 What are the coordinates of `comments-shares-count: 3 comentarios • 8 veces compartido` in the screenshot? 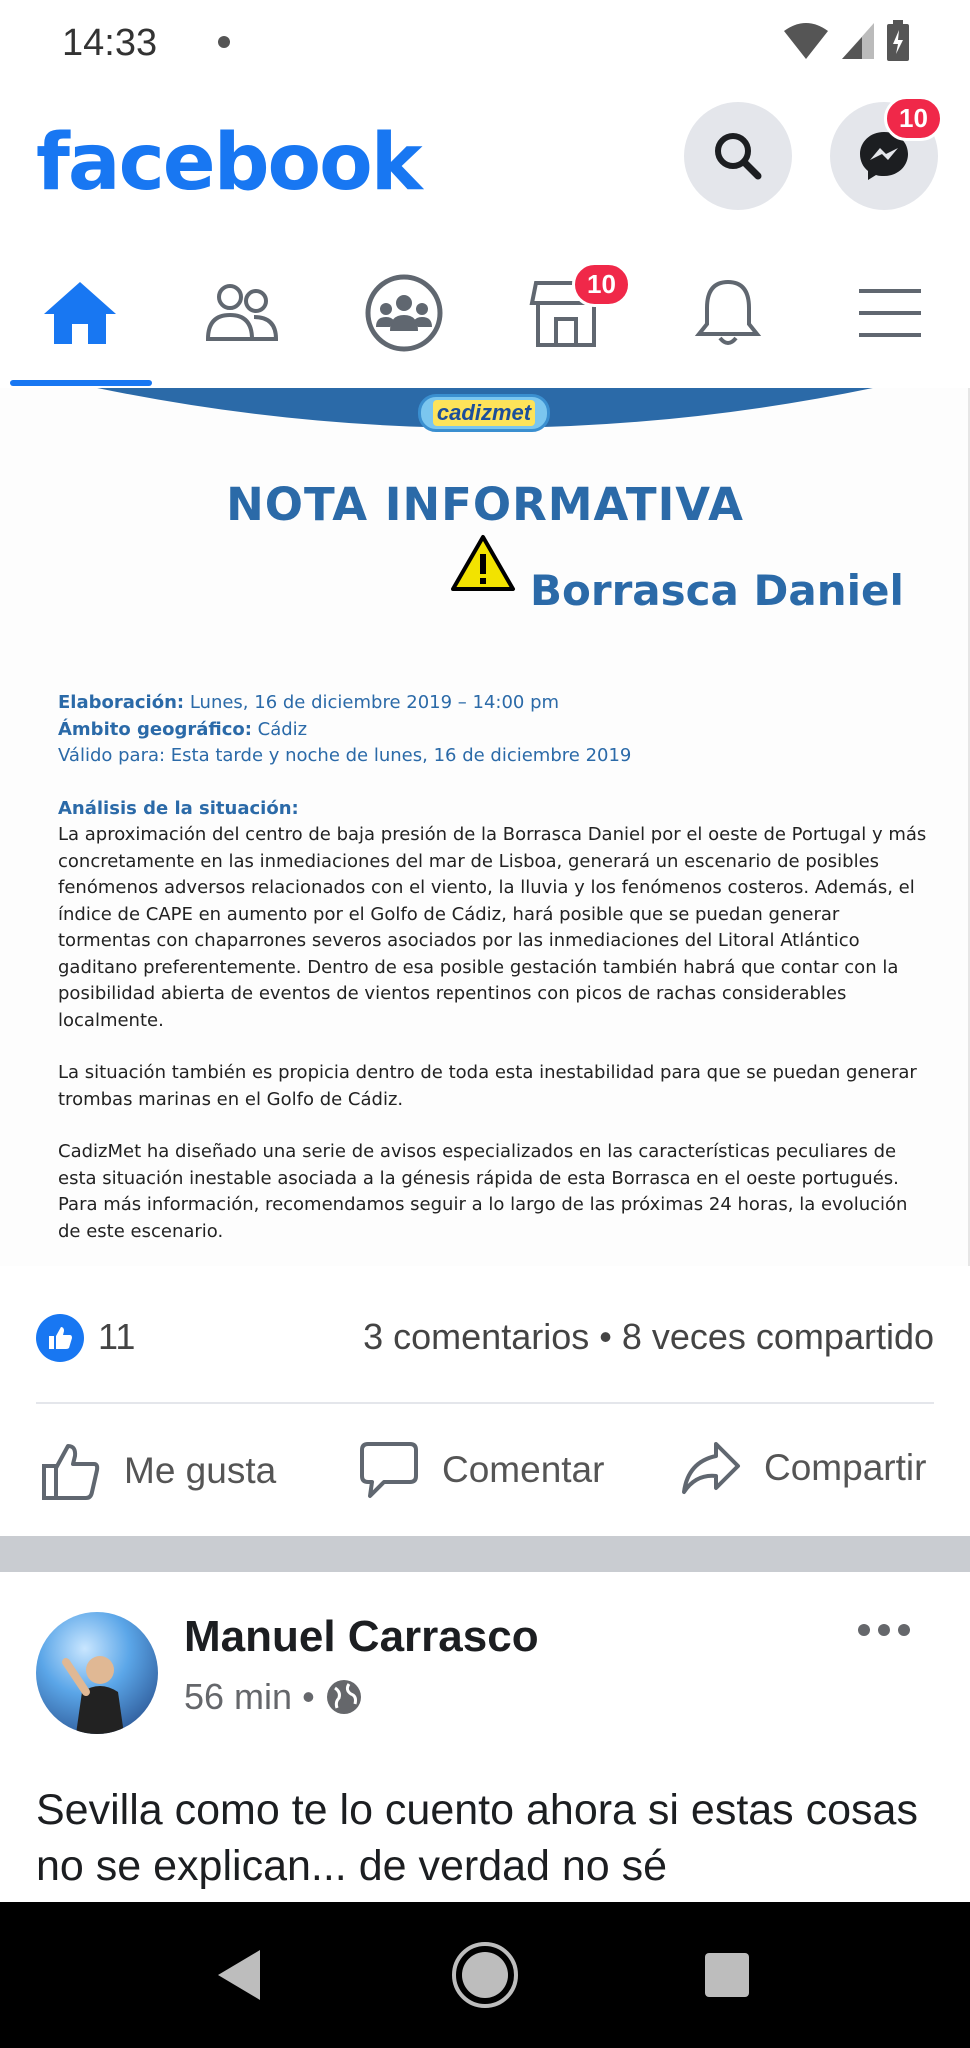 It's located at (648, 1337).